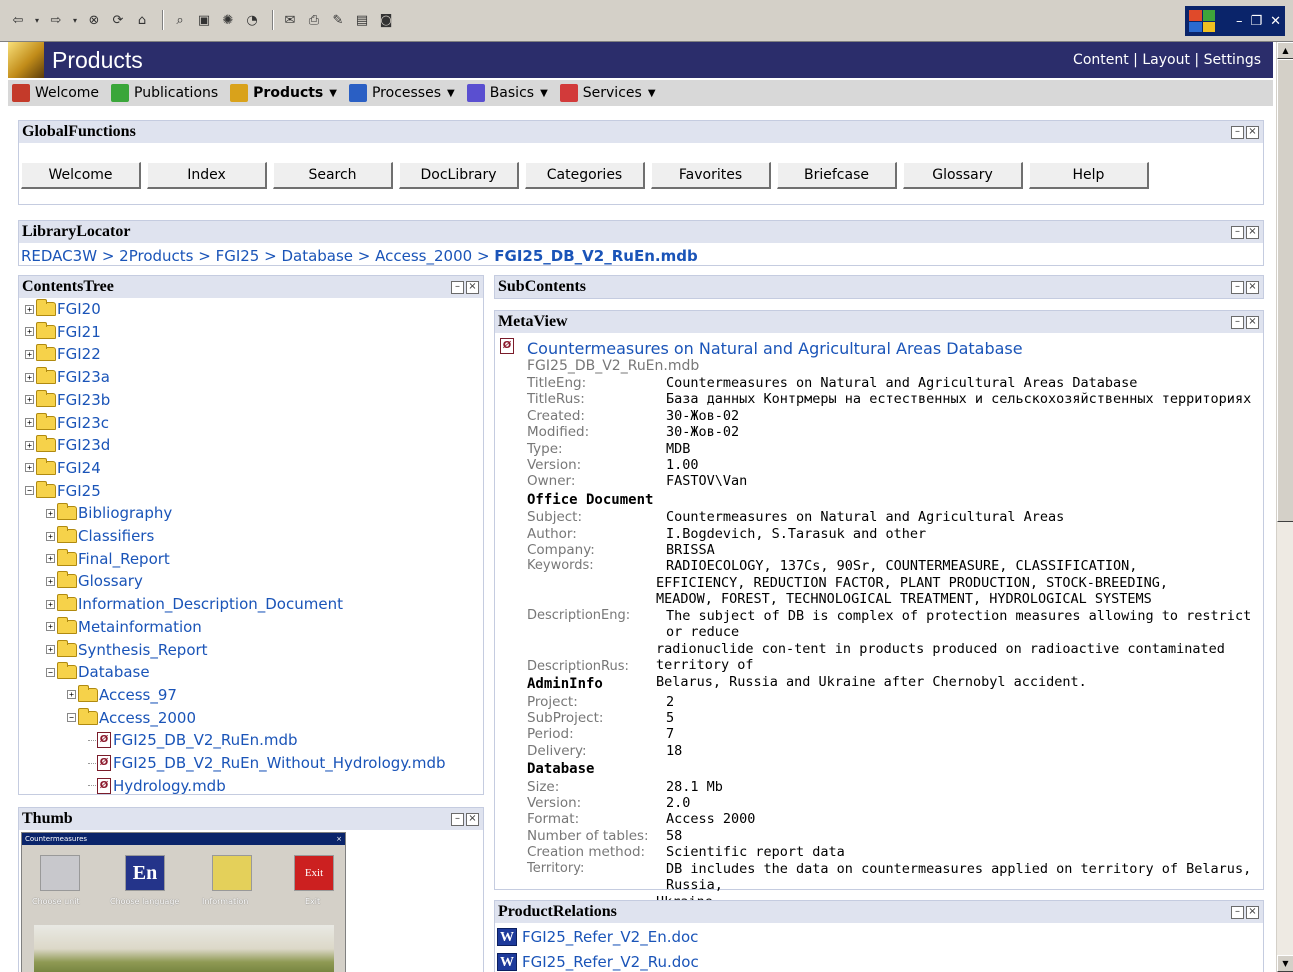 This screenshot has width=1293, height=972. Describe the element at coordinates (56, 20) in the screenshot. I see `forward-icon: ⇨` at that location.